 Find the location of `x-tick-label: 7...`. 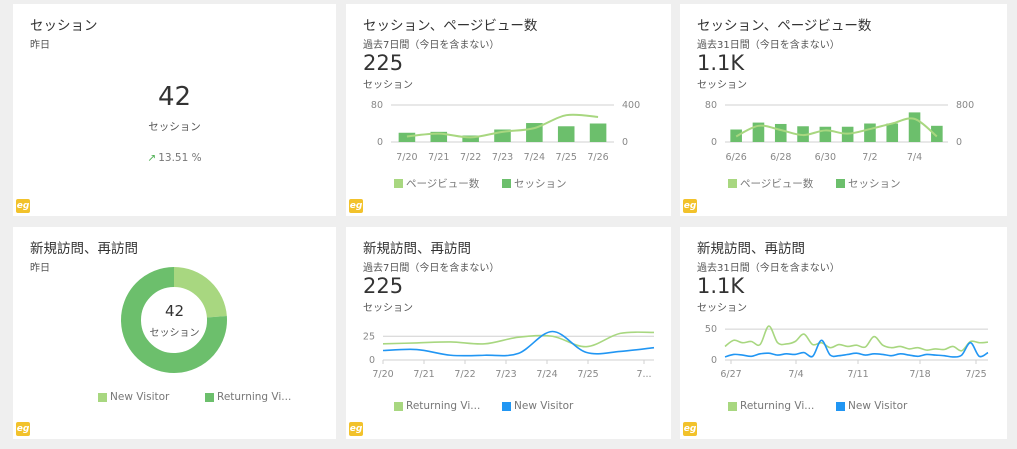

x-tick-label: 7... is located at coordinates (643, 374).